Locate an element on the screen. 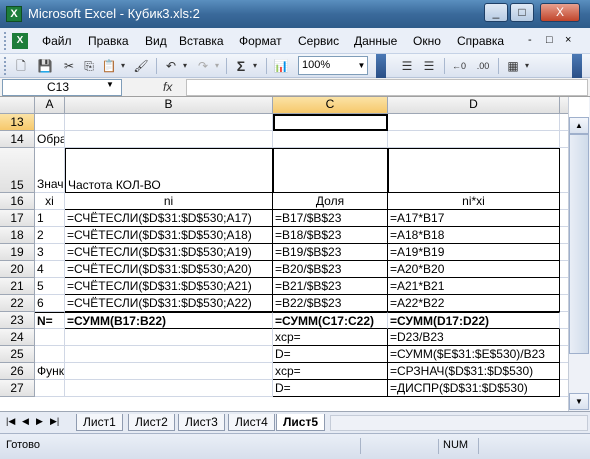 The width and height of the screenshot is (590, 459). cell-b21: =СЧЁТЕСЛИ($D$31:$D$530;A21) is located at coordinates (169, 286).